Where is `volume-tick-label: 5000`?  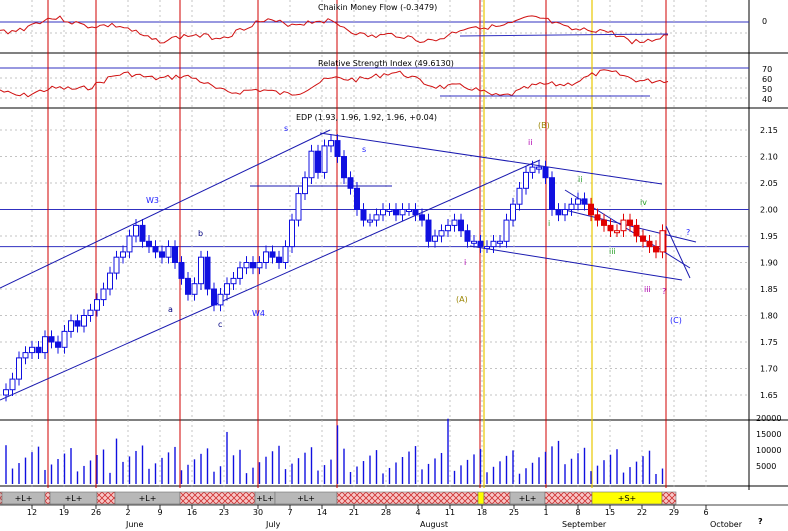
volume-tick-label: 5000 is located at coordinates (766, 466).